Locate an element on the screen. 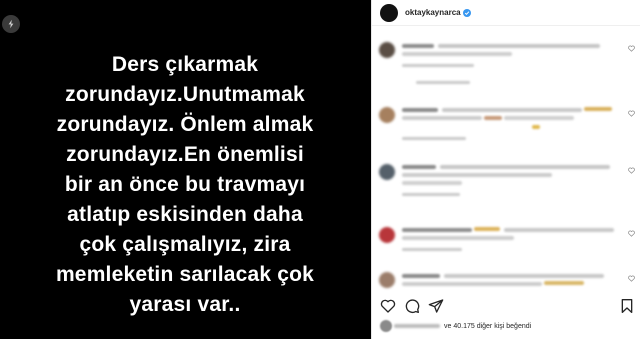 This screenshot has height=339, width=640. post-text-line: zorundayız.Unutmamak is located at coordinates (185, 94).